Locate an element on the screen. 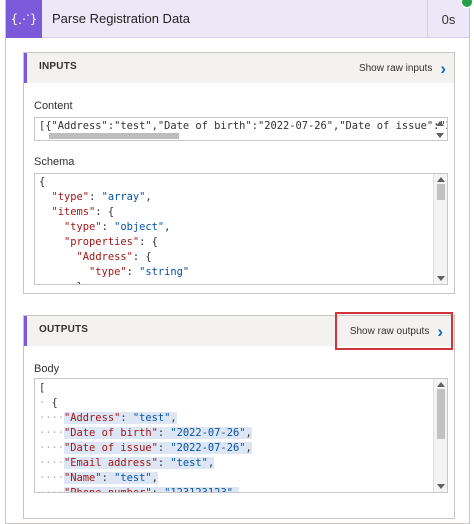 The image size is (474, 524). show-raw-inputs-button: Show raw inputs › is located at coordinates (406, 68).